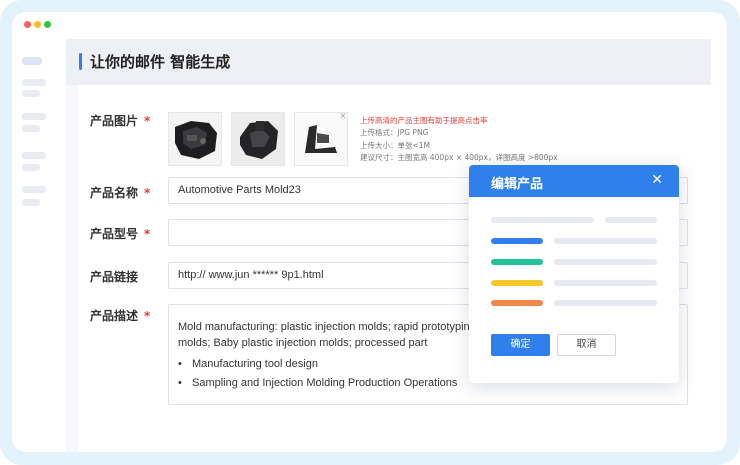 The height and width of the screenshot is (465, 740). I want to click on model-label-text: 产品型号, so click(114, 234).